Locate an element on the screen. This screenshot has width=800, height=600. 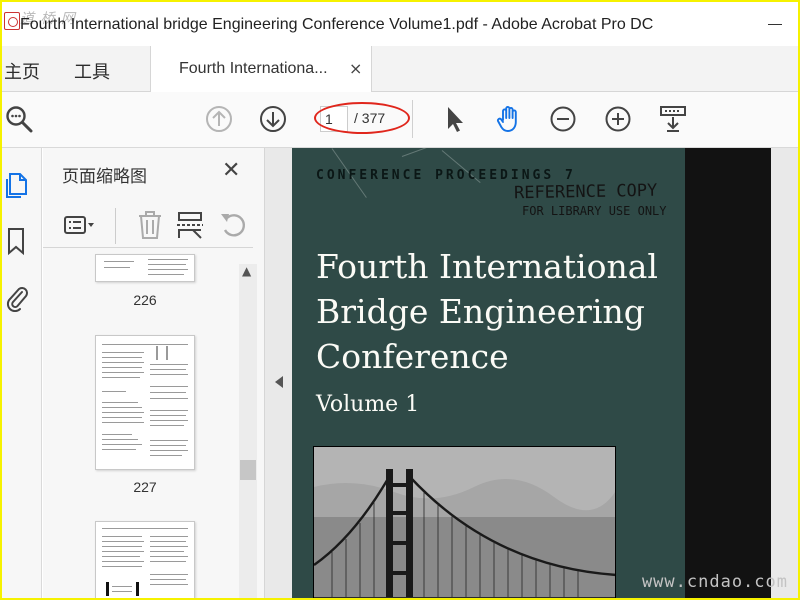
tab-row: 主页 工具 Fourth Internationa... × is located at coordinates (400, 85).